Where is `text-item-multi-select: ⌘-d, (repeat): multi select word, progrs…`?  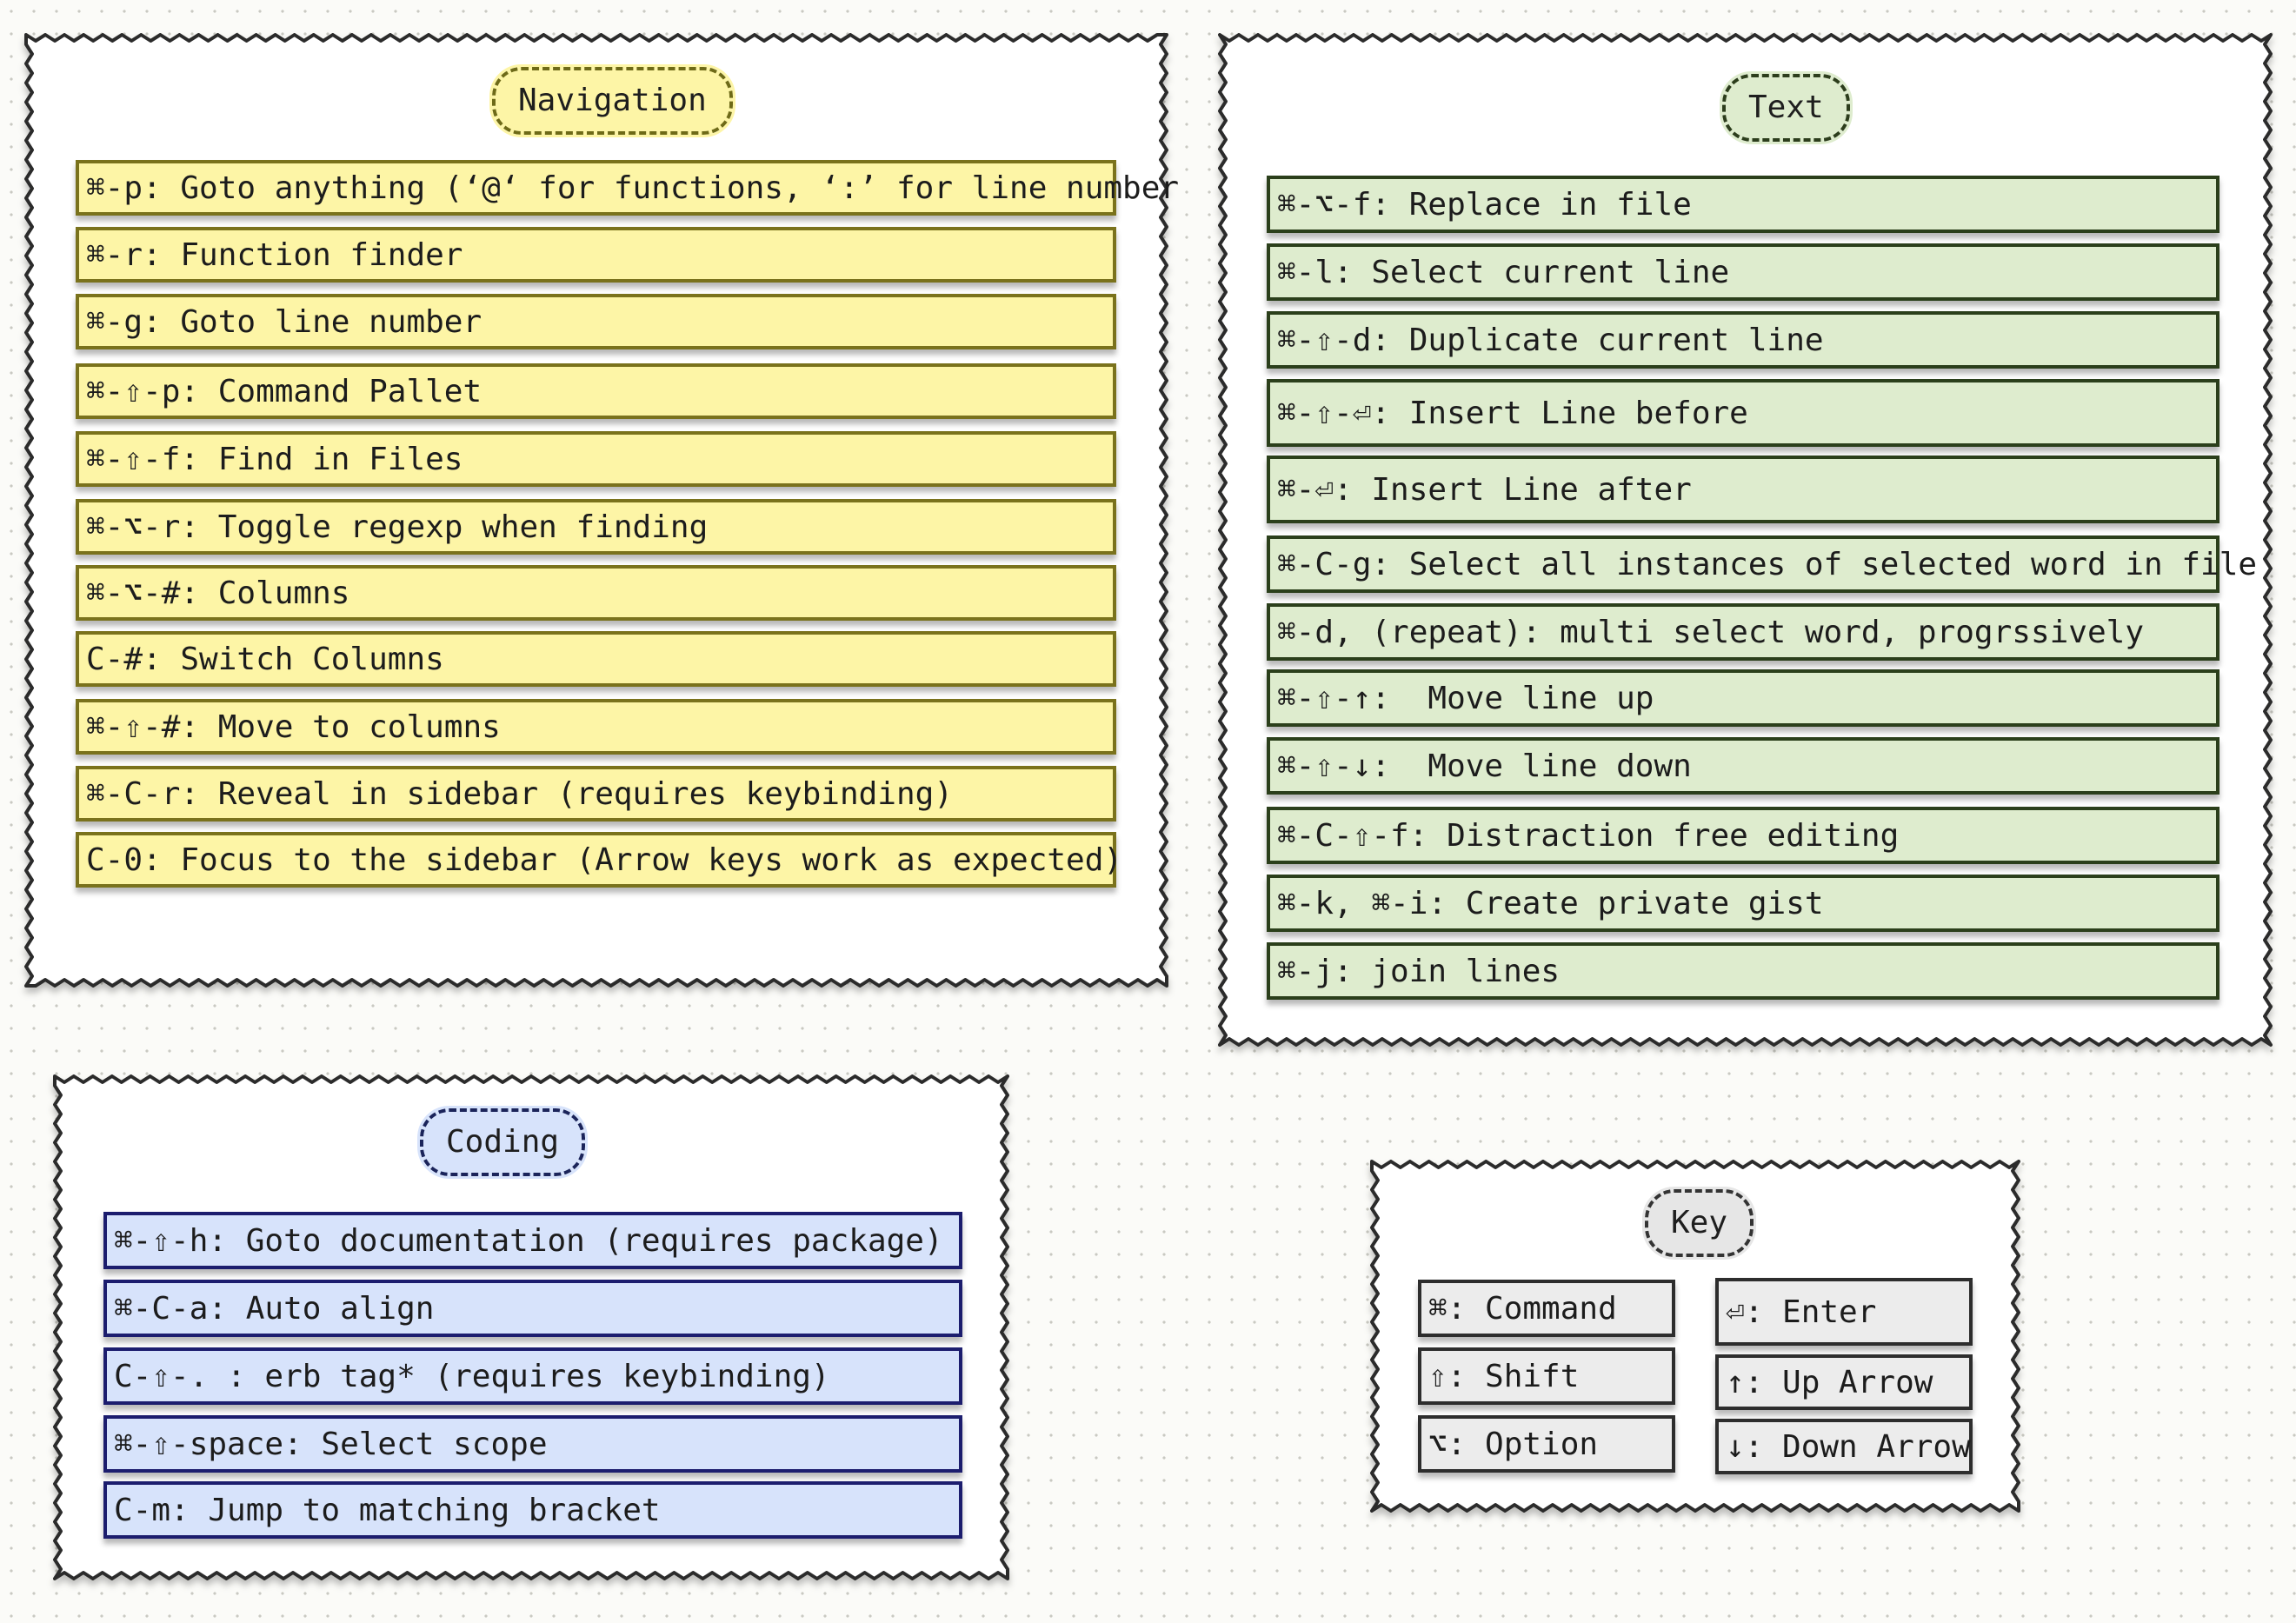 text-item-multi-select: ⌘-d, (repeat): multi select word, progrs… is located at coordinates (1743, 632).